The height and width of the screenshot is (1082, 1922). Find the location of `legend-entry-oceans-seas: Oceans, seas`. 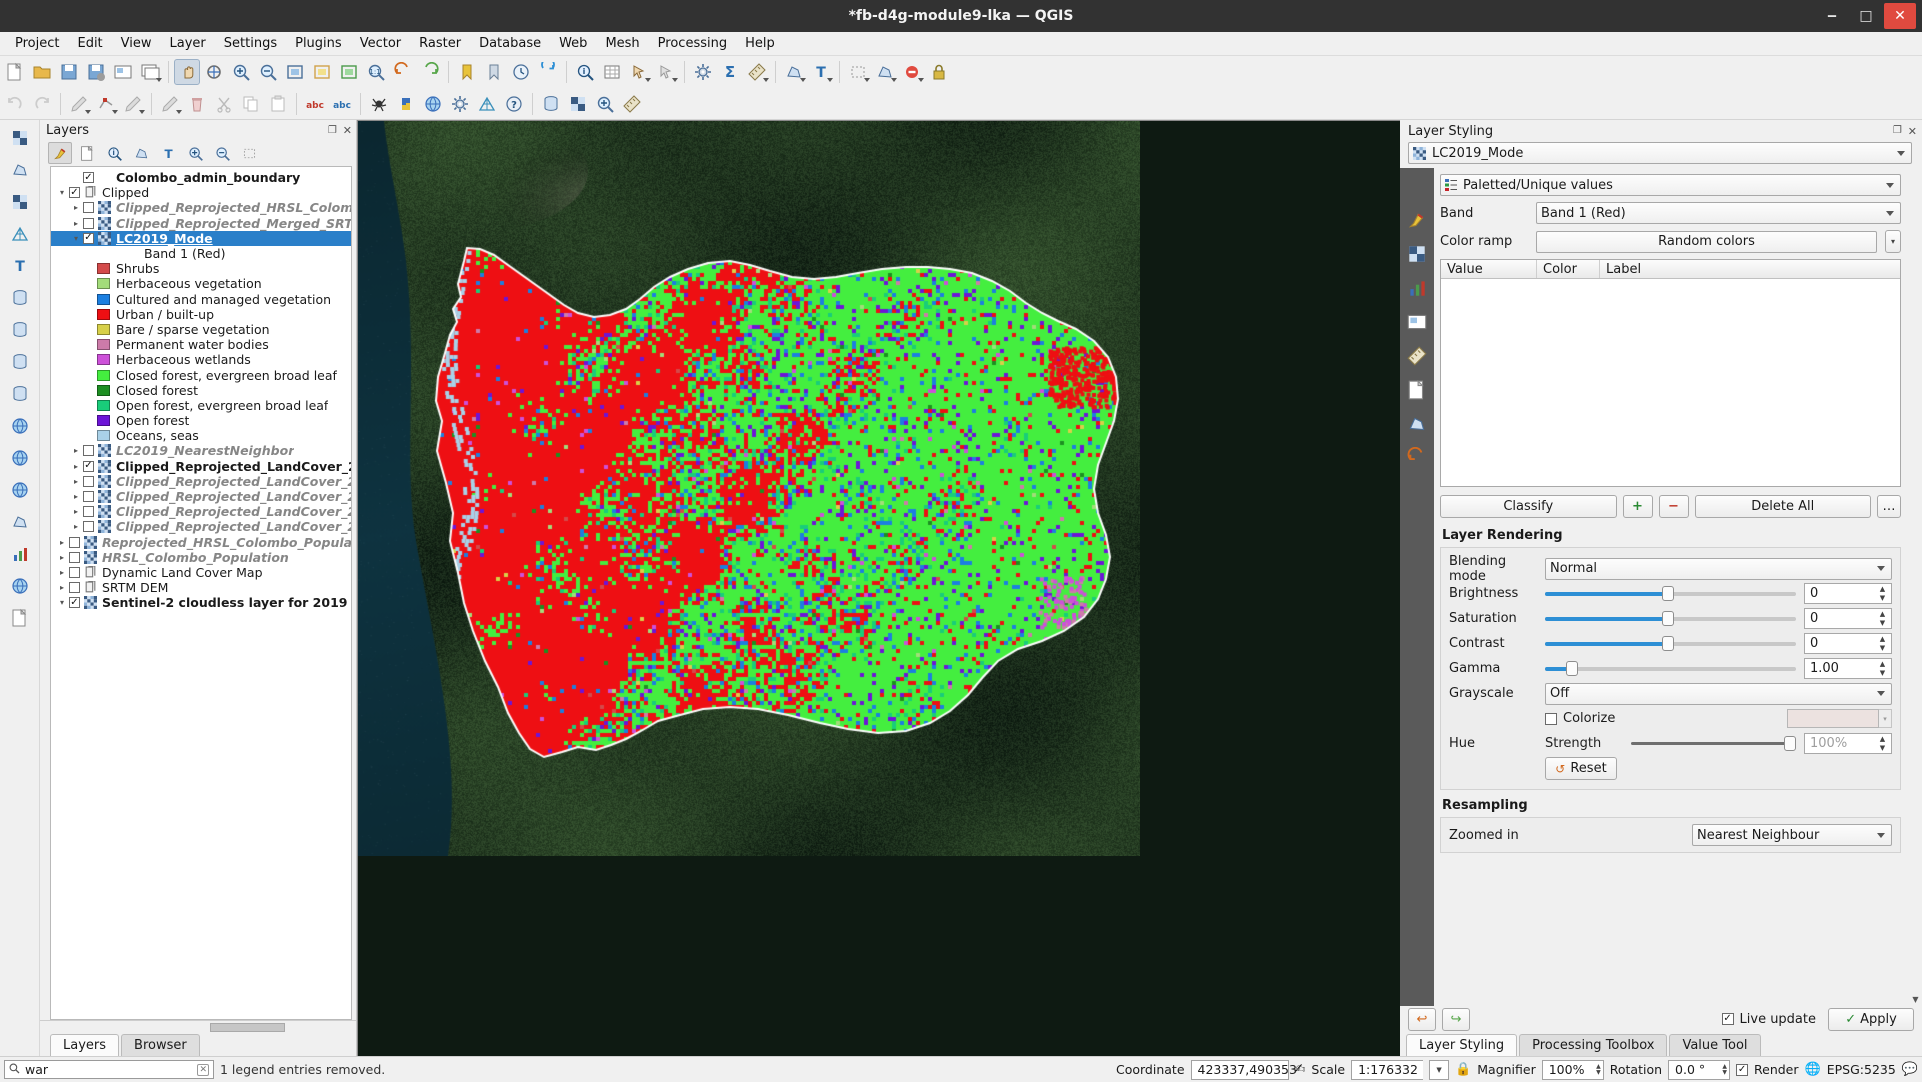

legend-entry-oceans-seas: Oceans, seas is located at coordinates (201, 435).